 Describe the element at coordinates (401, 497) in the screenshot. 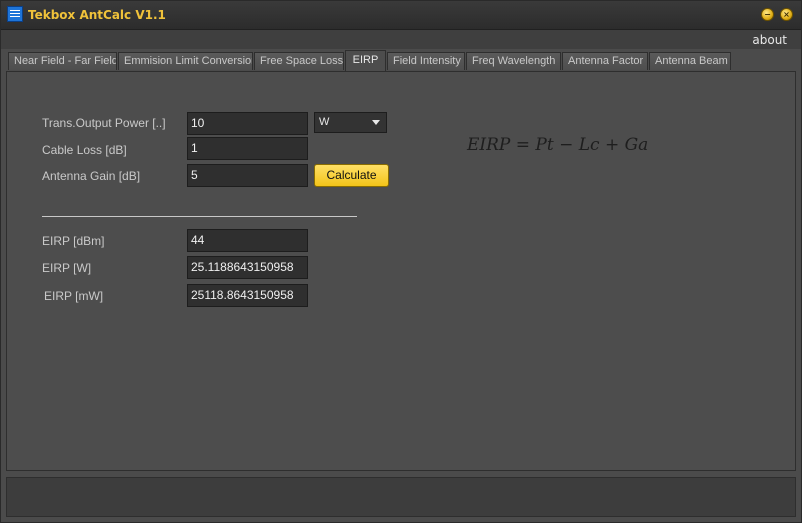

I see `status-bar` at that location.